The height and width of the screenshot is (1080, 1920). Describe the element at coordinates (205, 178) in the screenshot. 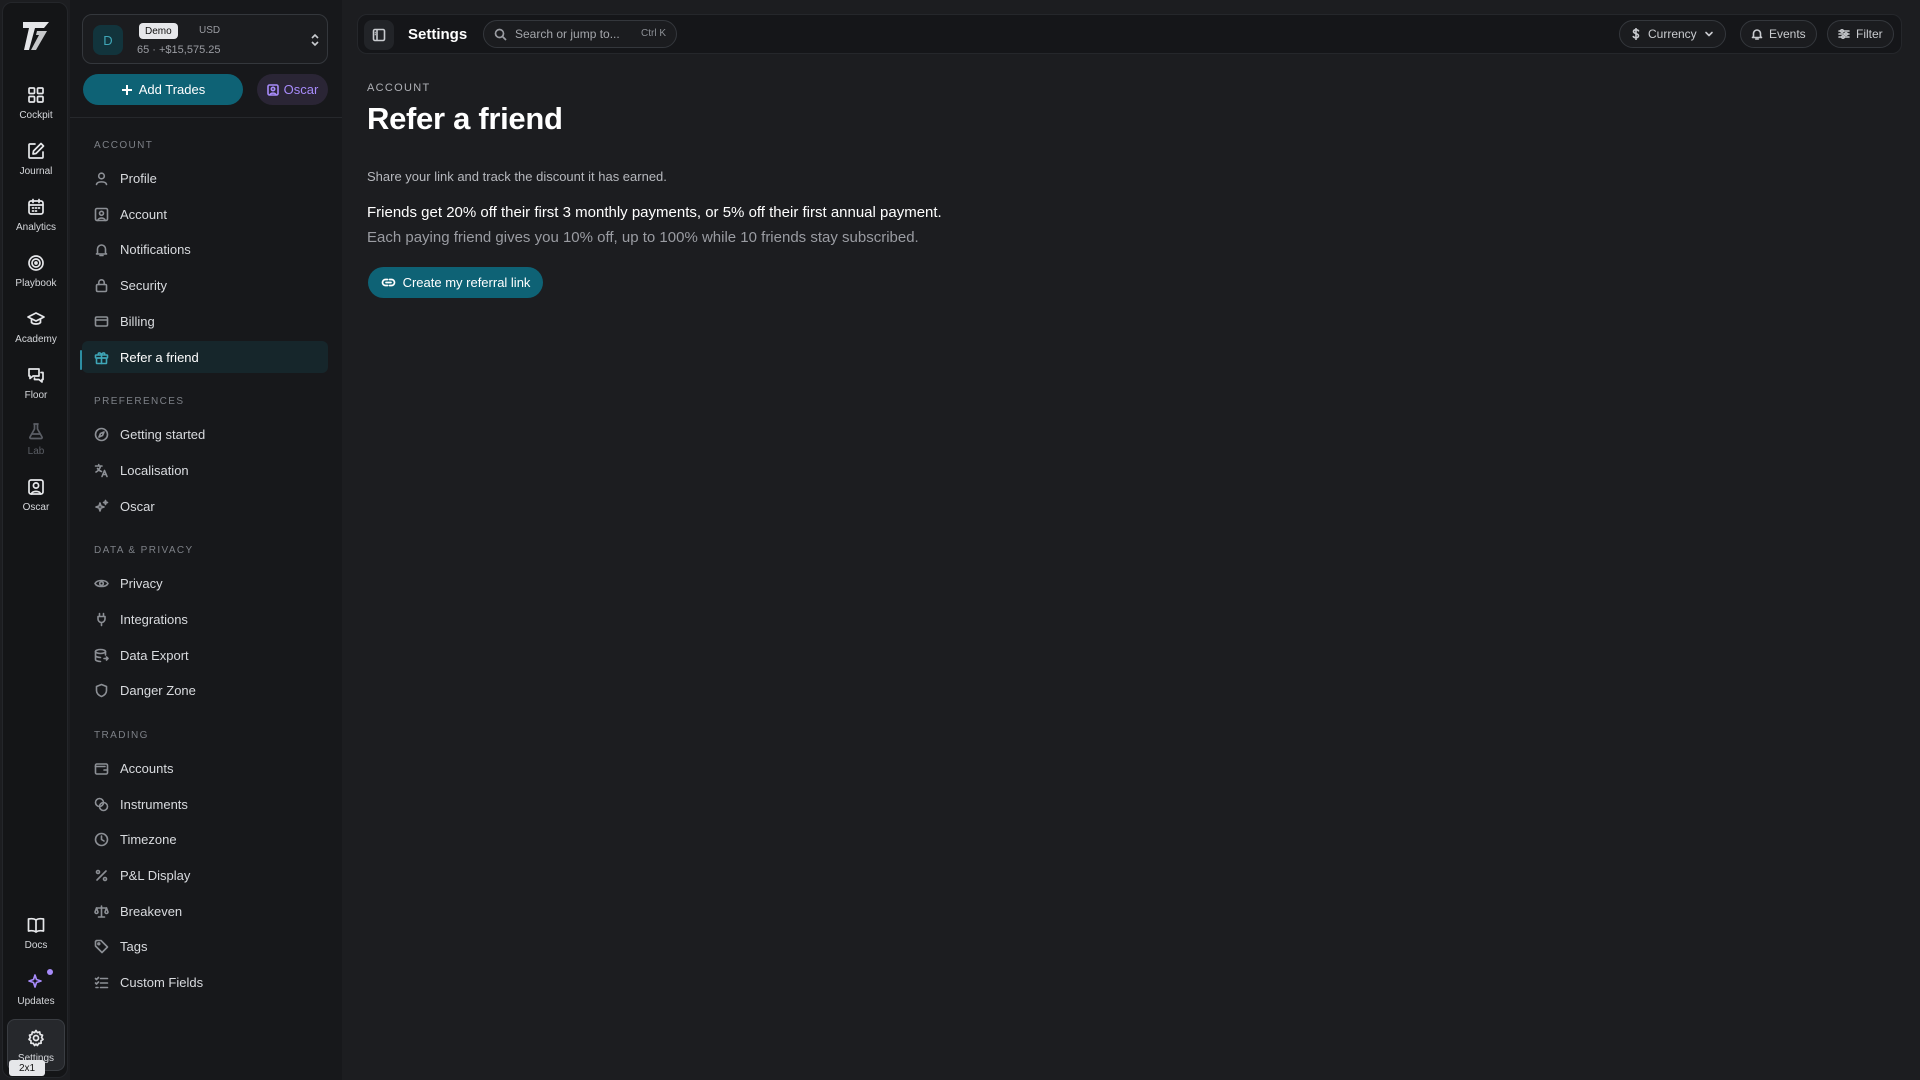

I see `sidebar-item-profile: Profile` at that location.